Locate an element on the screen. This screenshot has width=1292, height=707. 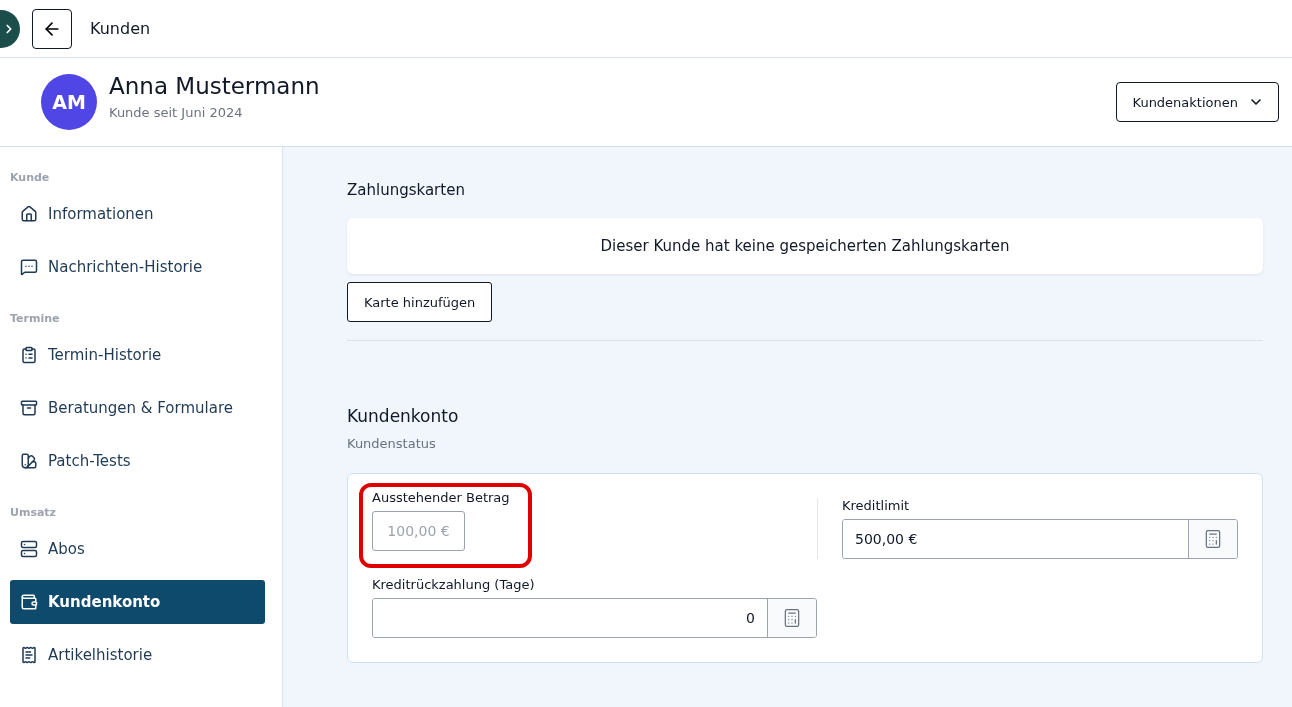
input-field: 500,00 € is located at coordinates (1040, 539).